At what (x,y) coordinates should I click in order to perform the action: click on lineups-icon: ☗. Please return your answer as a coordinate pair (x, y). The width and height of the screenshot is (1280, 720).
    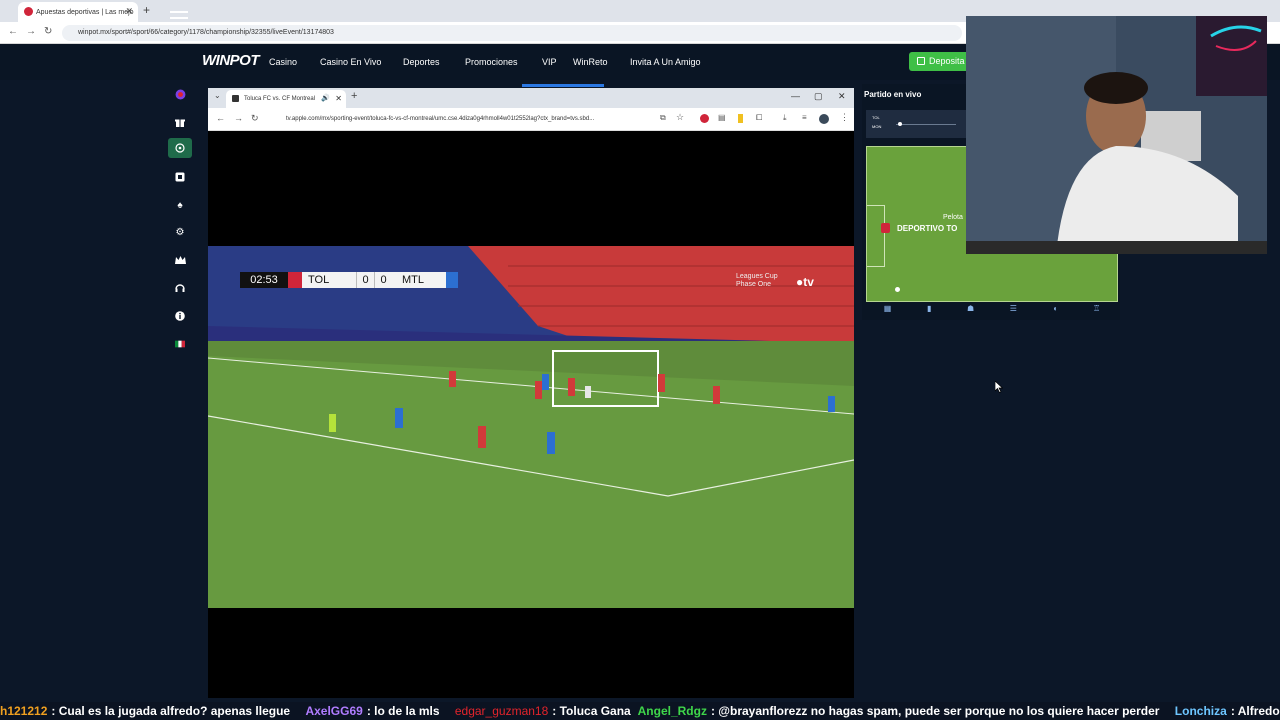
    Looking at the image, I should click on (970, 311).